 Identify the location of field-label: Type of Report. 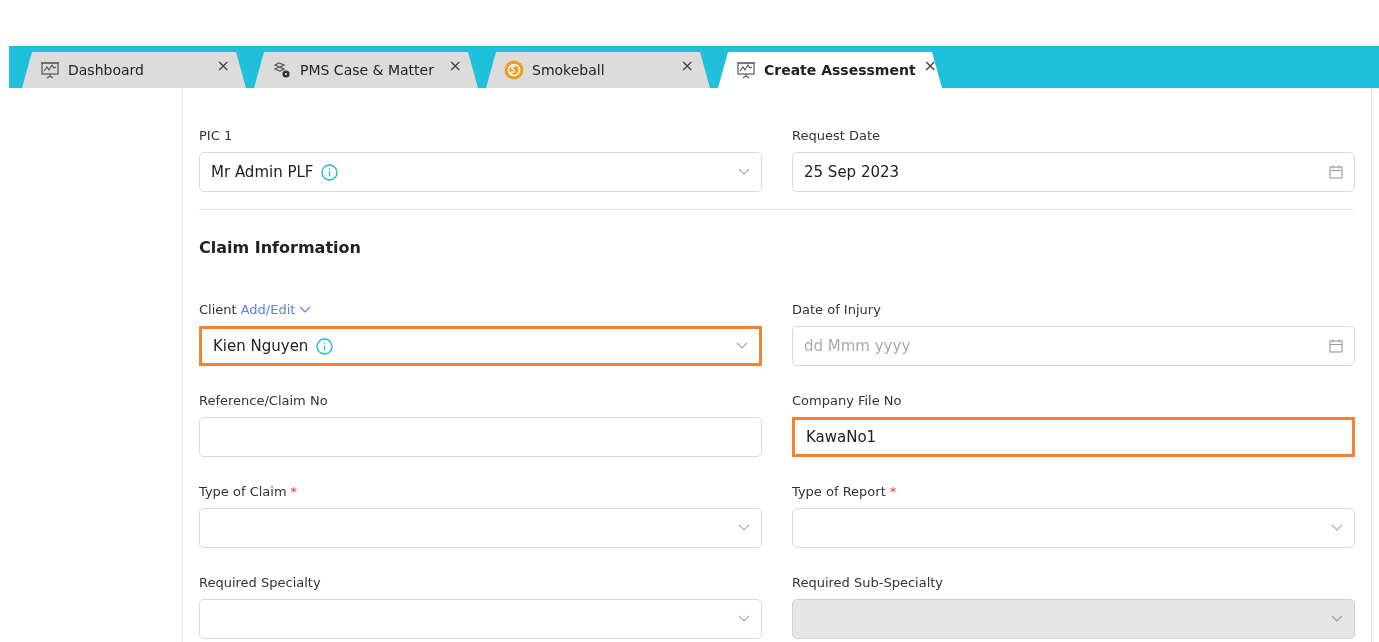
(839, 492).